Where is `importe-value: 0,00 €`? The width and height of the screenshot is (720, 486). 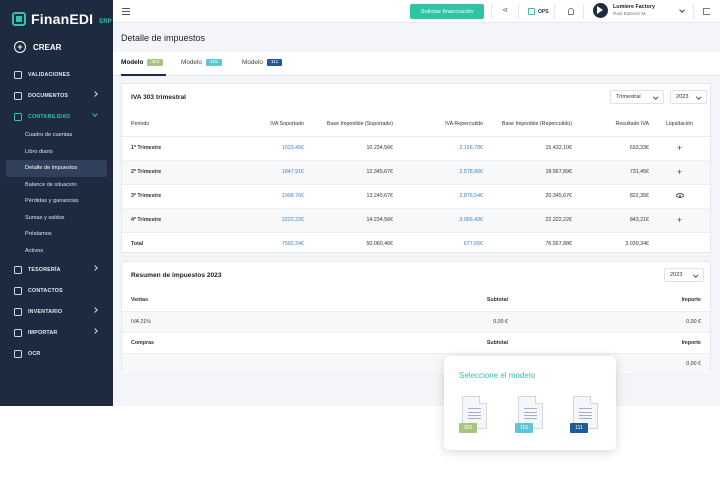
importe-value: 0,00 € is located at coordinates (609, 322).